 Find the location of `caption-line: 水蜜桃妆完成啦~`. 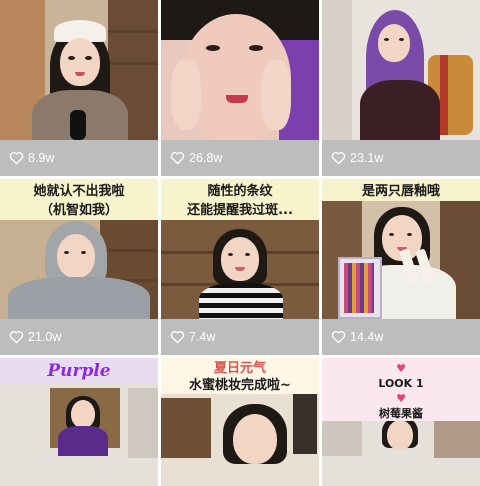

caption-line: 水蜜桃妆完成啦~ is located at coordinates (240, 385).